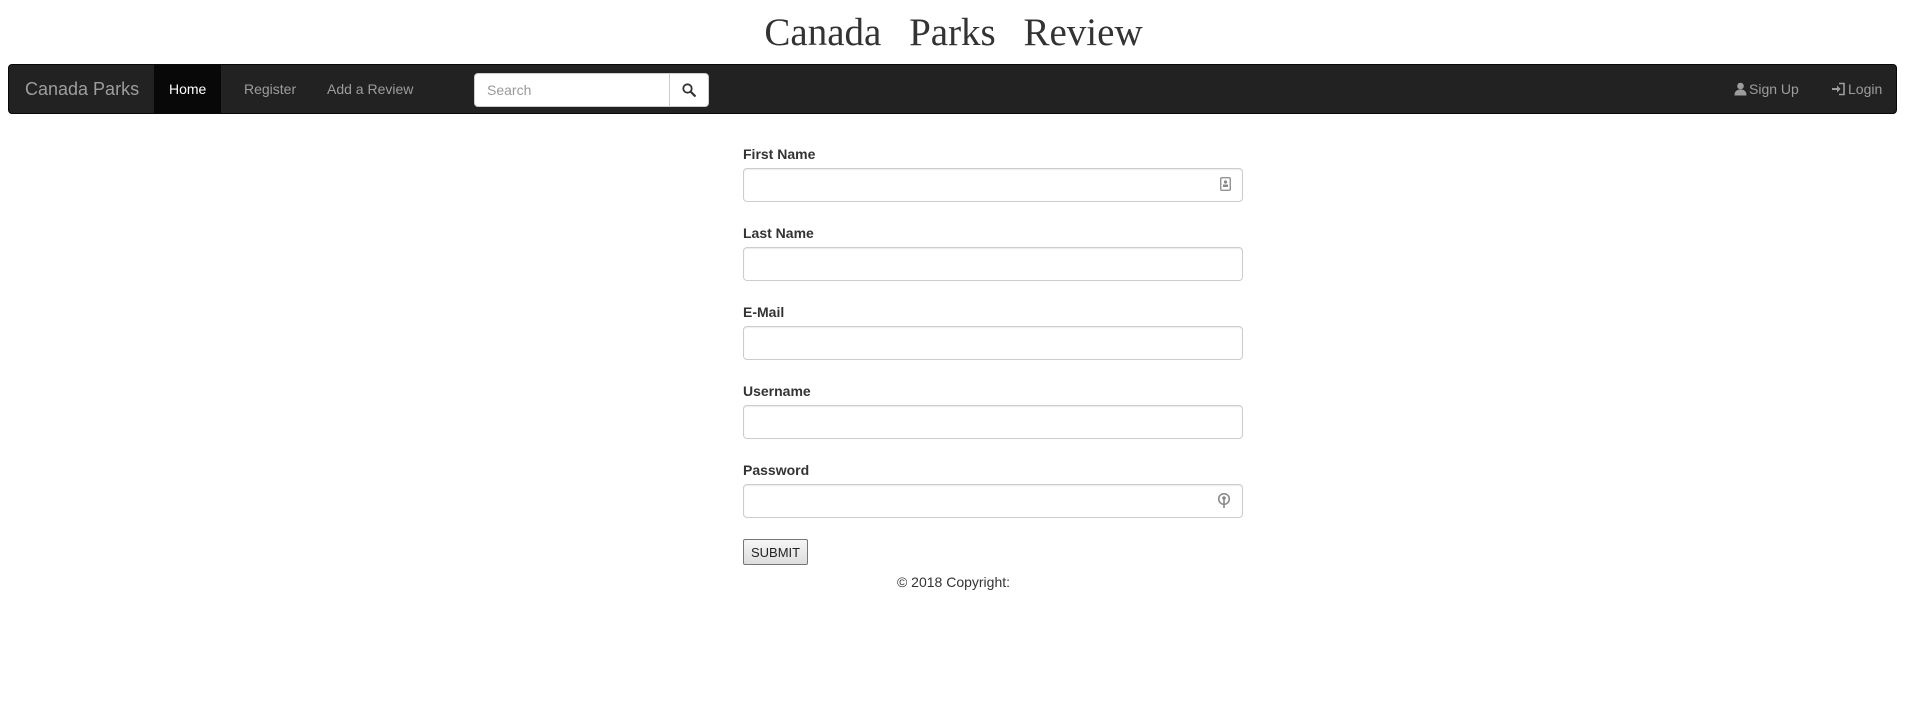  What do you see at coordinates (776, 552) in the screenshot?
I see `submit-button: SUBMIT` at bounding box center [776, 552].